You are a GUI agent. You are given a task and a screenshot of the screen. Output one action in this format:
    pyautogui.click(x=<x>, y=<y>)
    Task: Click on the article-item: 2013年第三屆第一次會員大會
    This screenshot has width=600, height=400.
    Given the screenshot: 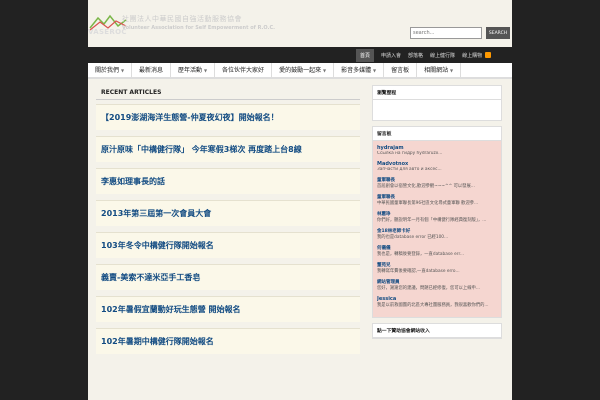 What is the action you would take?
    pyautogui.click(x=228, y=213)
    